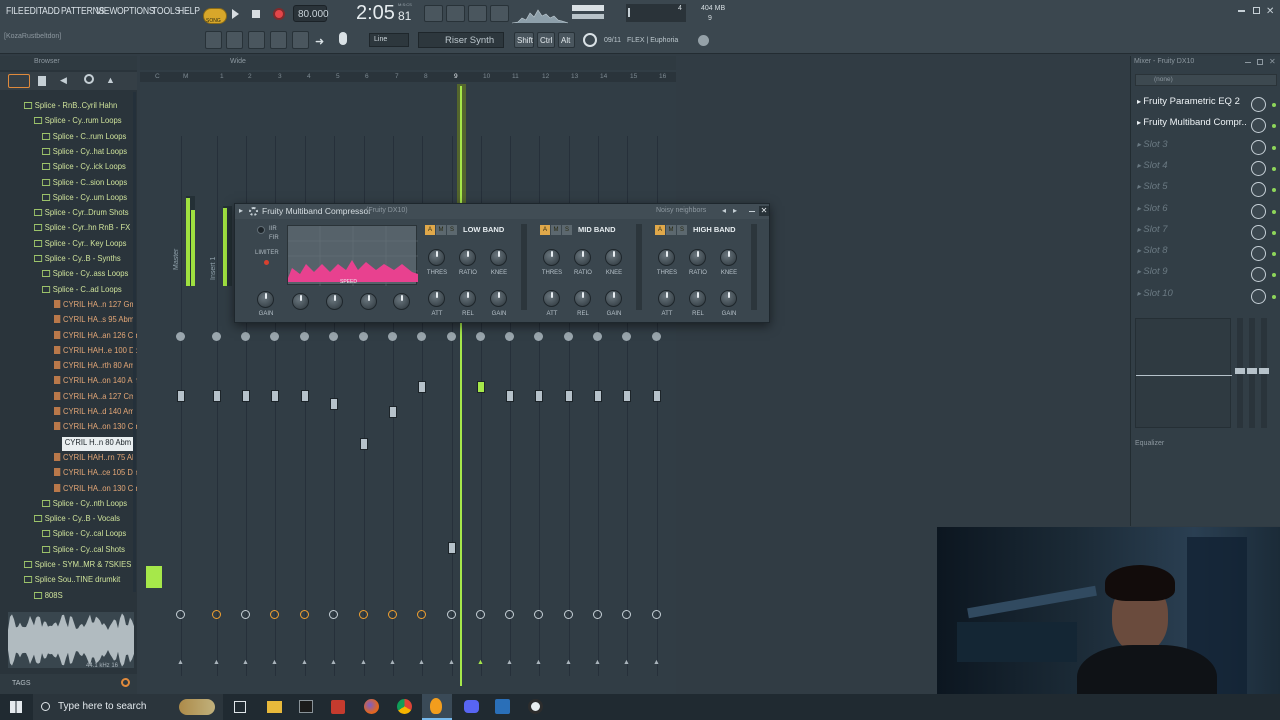 The height and width of the screenshot is (720, 1280). Describe the element at coordinates (660, 230) in the screenshot. I see `band-a-button: A` at that location.